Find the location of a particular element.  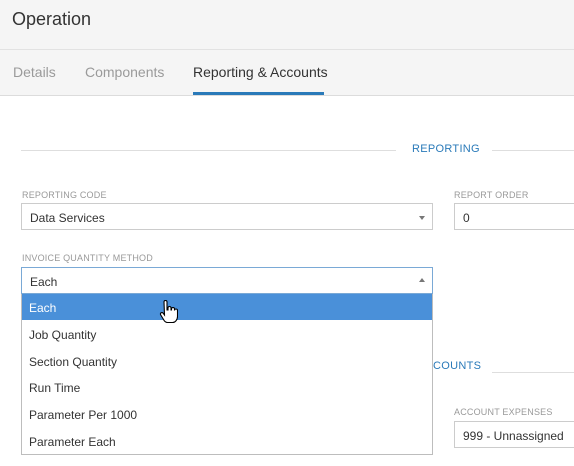

account-expenses-label: ACCOUNT EXPENSES is located at coordinates (503, 412).